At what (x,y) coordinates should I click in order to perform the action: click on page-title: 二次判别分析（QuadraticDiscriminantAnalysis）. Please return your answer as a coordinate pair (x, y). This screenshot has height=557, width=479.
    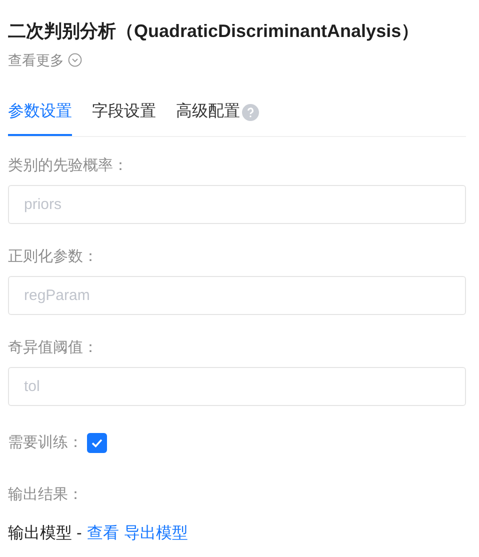
    Looking at the image, I should click on (214, 31).